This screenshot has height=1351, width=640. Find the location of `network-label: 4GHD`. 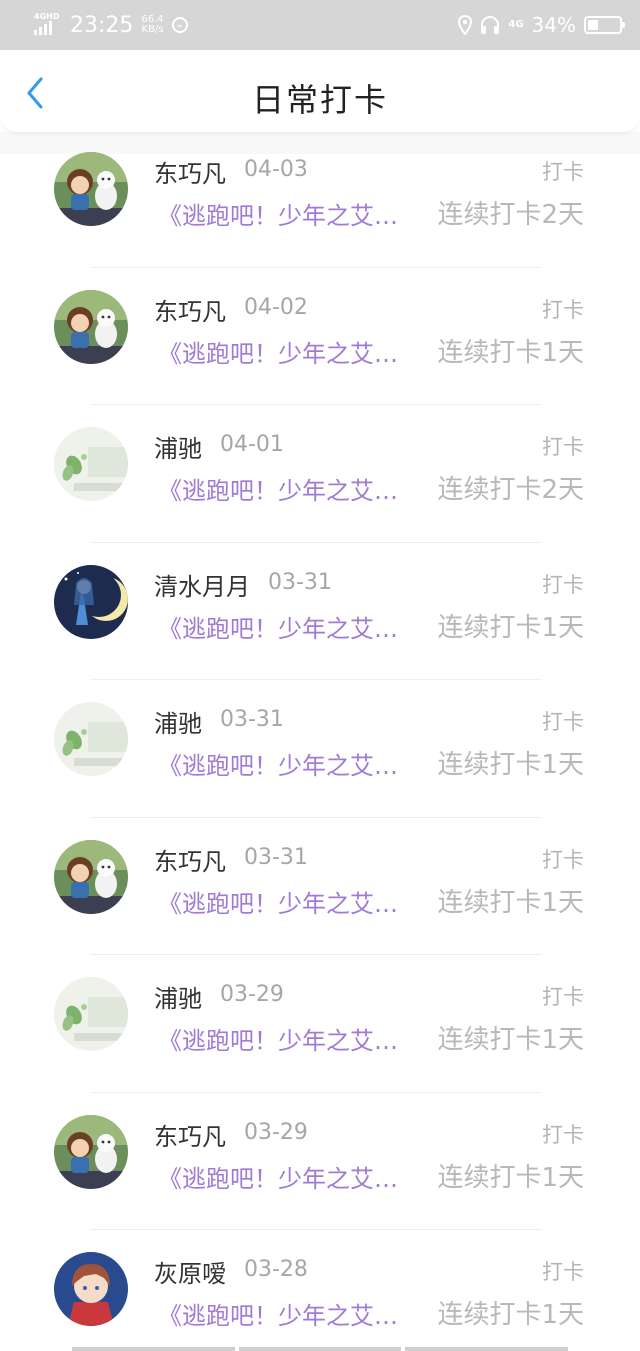

network-label: 4GHD is located at coordinates (47, 16).